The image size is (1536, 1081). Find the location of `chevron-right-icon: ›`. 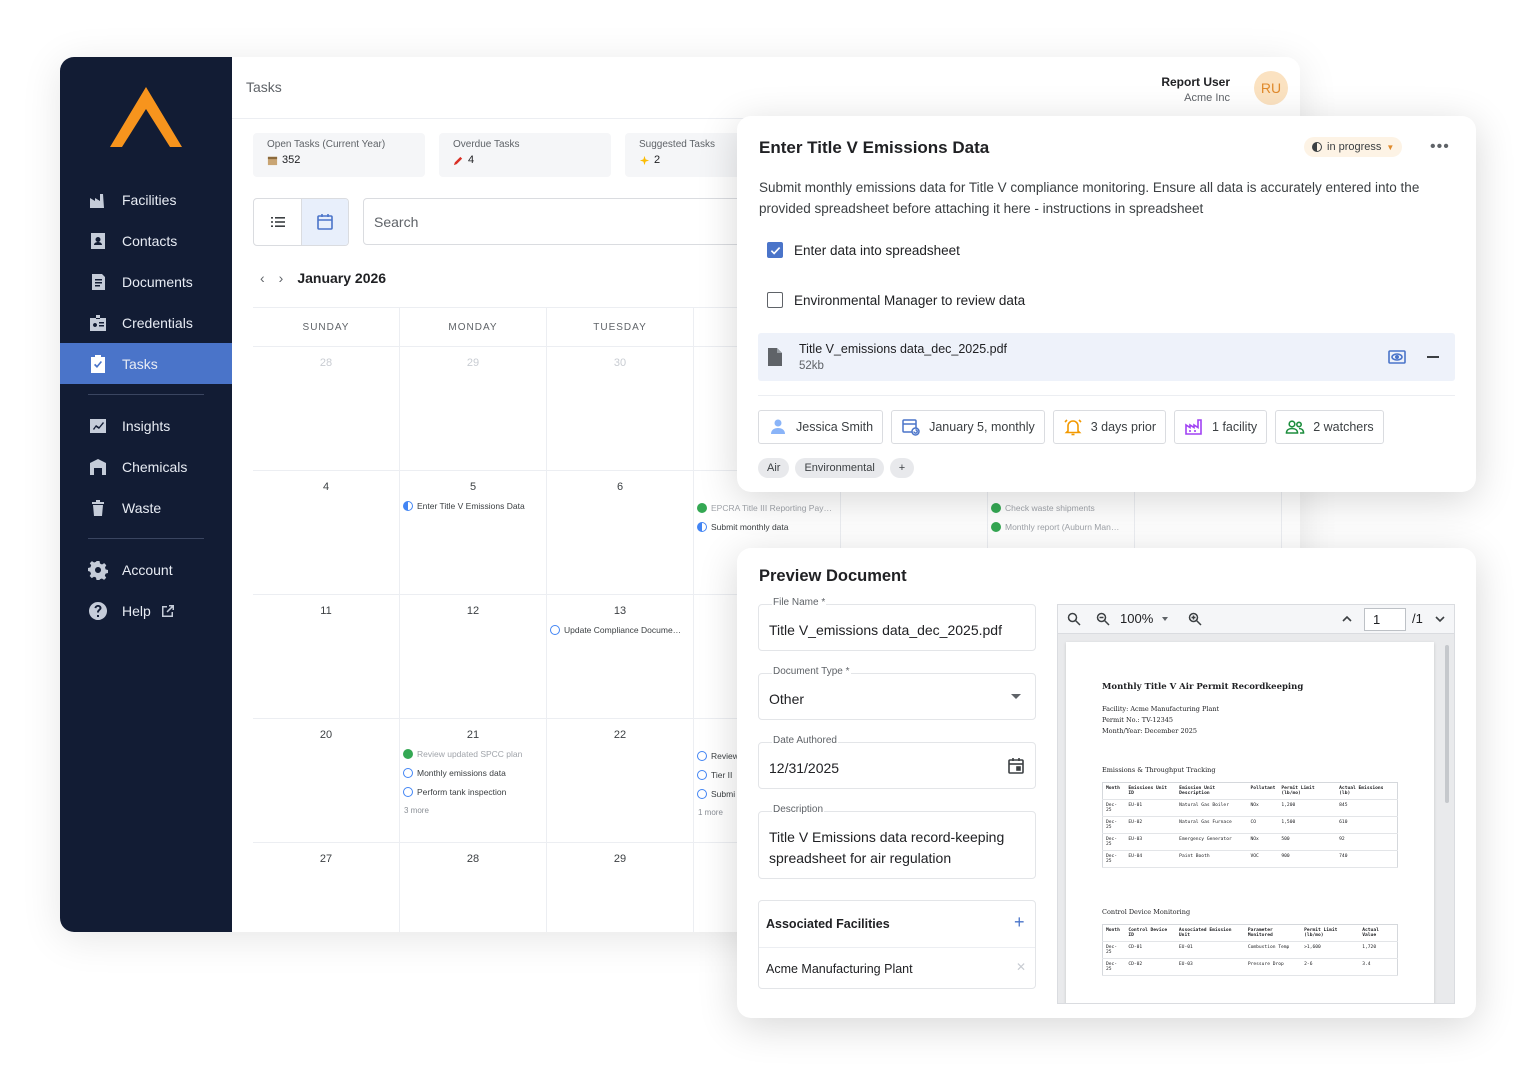

chevron-right-icon: › is located at coordinates (281, 278).